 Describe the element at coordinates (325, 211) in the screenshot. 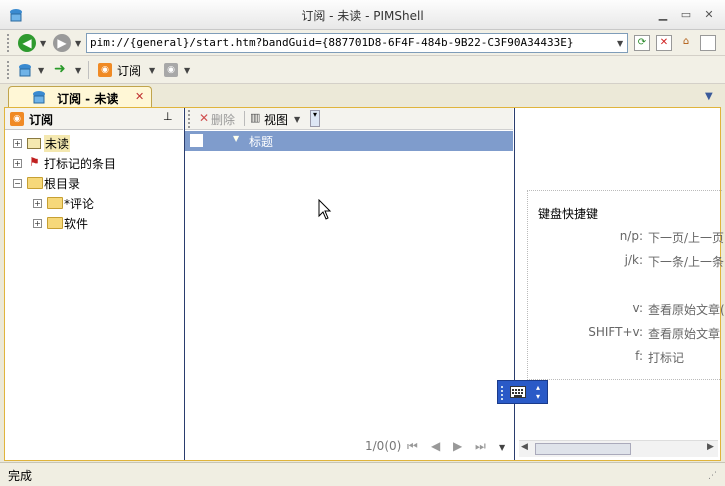

I see `mouse-cursor-icon` at that location.